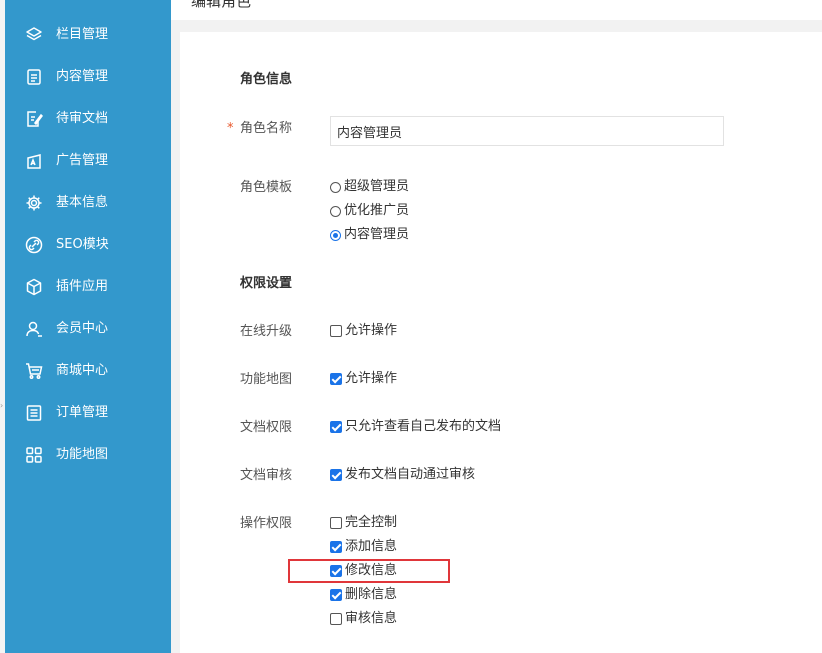 The height and width of the screenshot is (653, 822). I want to click on radio-option-seo-promoter: 优化推广员, so click(369, 211).